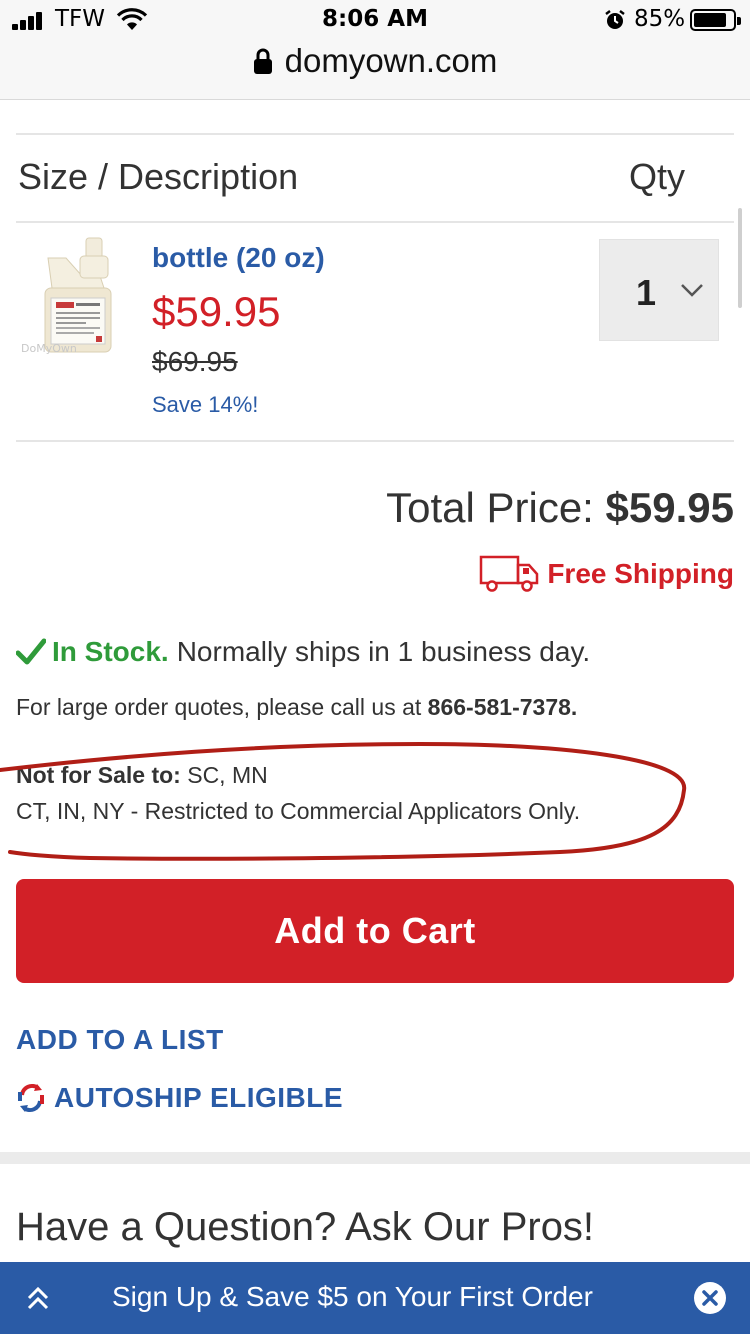 This screenshot has height=1334, width=750. I want to click on in-stock-label: In Stock., so click(110, 651).